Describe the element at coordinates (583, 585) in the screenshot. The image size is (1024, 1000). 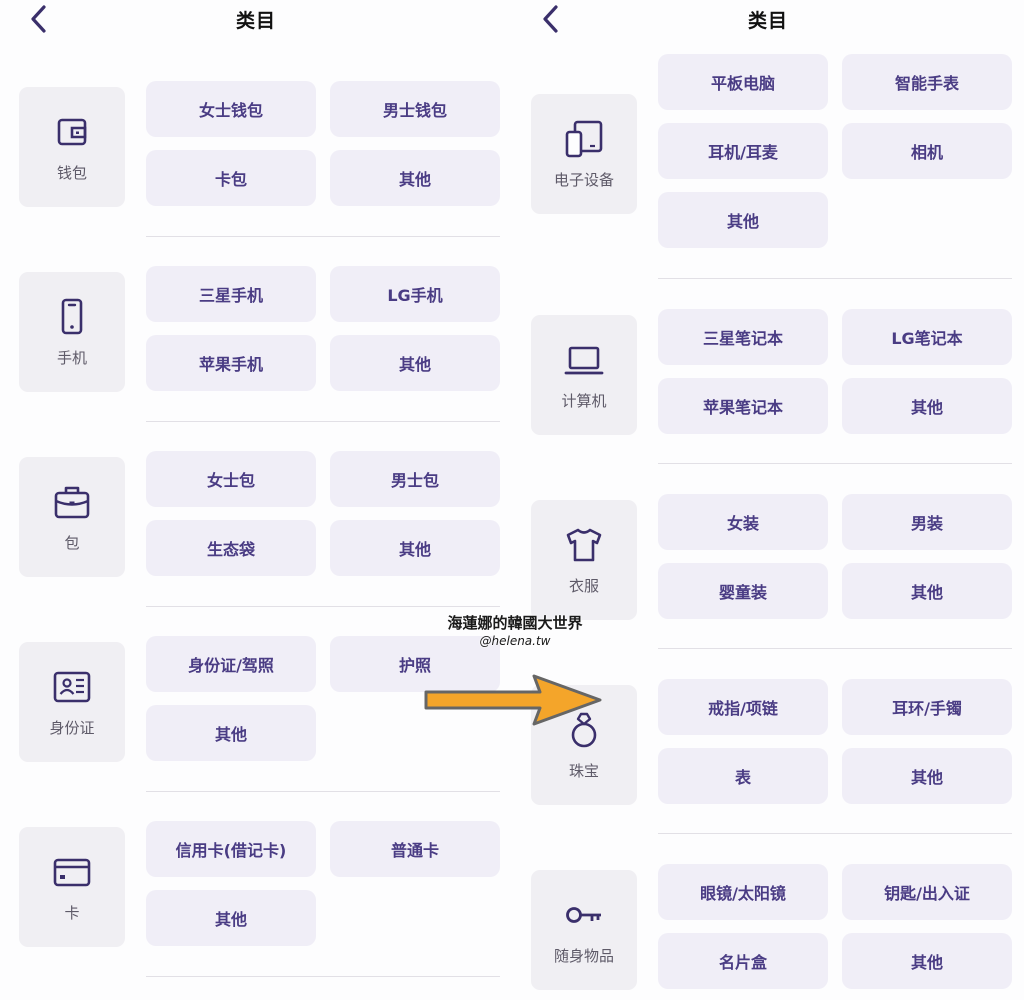
I see `category-label: 衣服` at that location.